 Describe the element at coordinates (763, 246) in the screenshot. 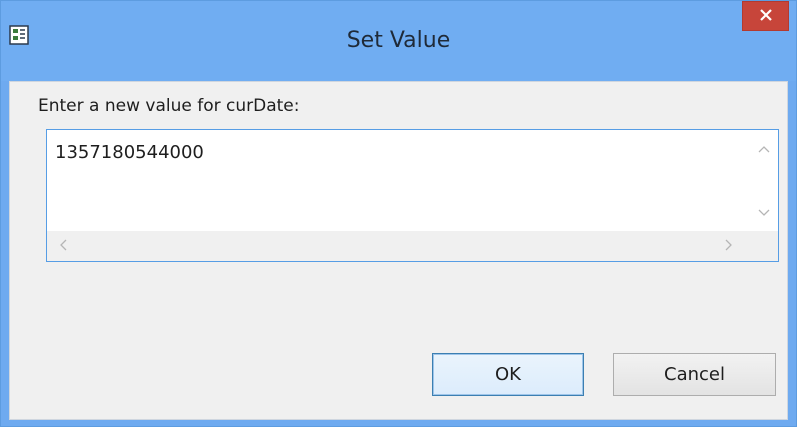

I see `scrollbar-corner` at that location.